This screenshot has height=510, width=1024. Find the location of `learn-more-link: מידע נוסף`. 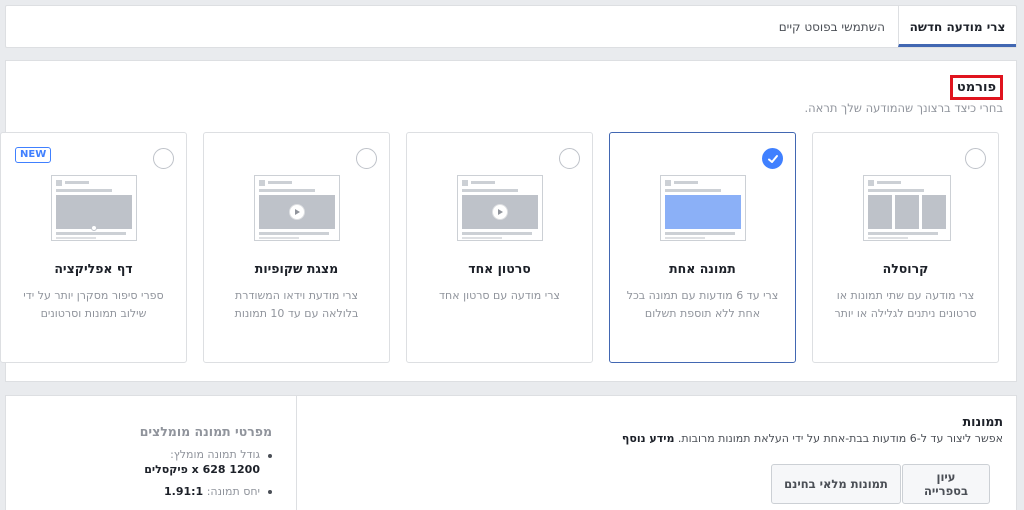

learn-more-link: מידע נוסף is located at coordinates (648, 438).